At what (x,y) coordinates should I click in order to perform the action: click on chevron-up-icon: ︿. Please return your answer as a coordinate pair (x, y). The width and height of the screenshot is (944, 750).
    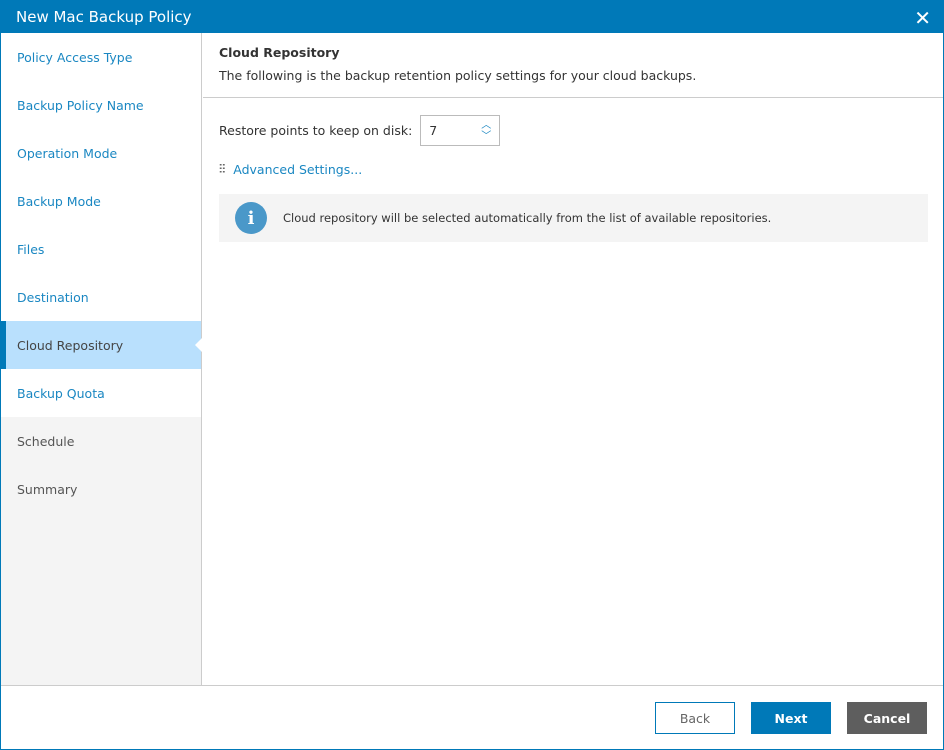
    Looking at the image, I should click on (486, 125).